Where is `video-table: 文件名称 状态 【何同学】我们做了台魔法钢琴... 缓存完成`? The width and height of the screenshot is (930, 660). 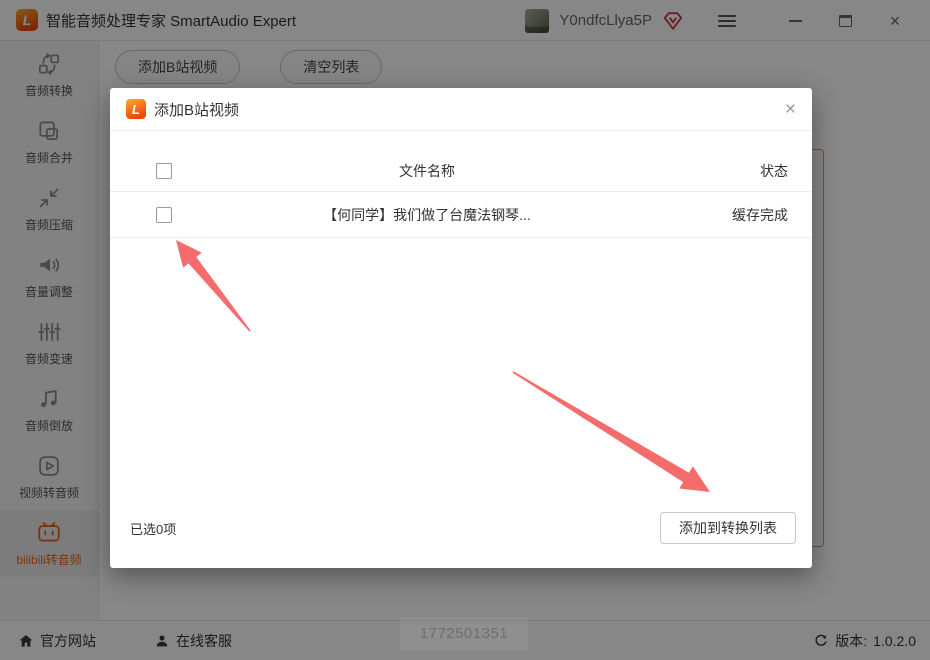 video-table: 文件名称 状态 【何同学】我们做了台魔法钢琴... 缓存完成 is located at coordinates (461, 184).